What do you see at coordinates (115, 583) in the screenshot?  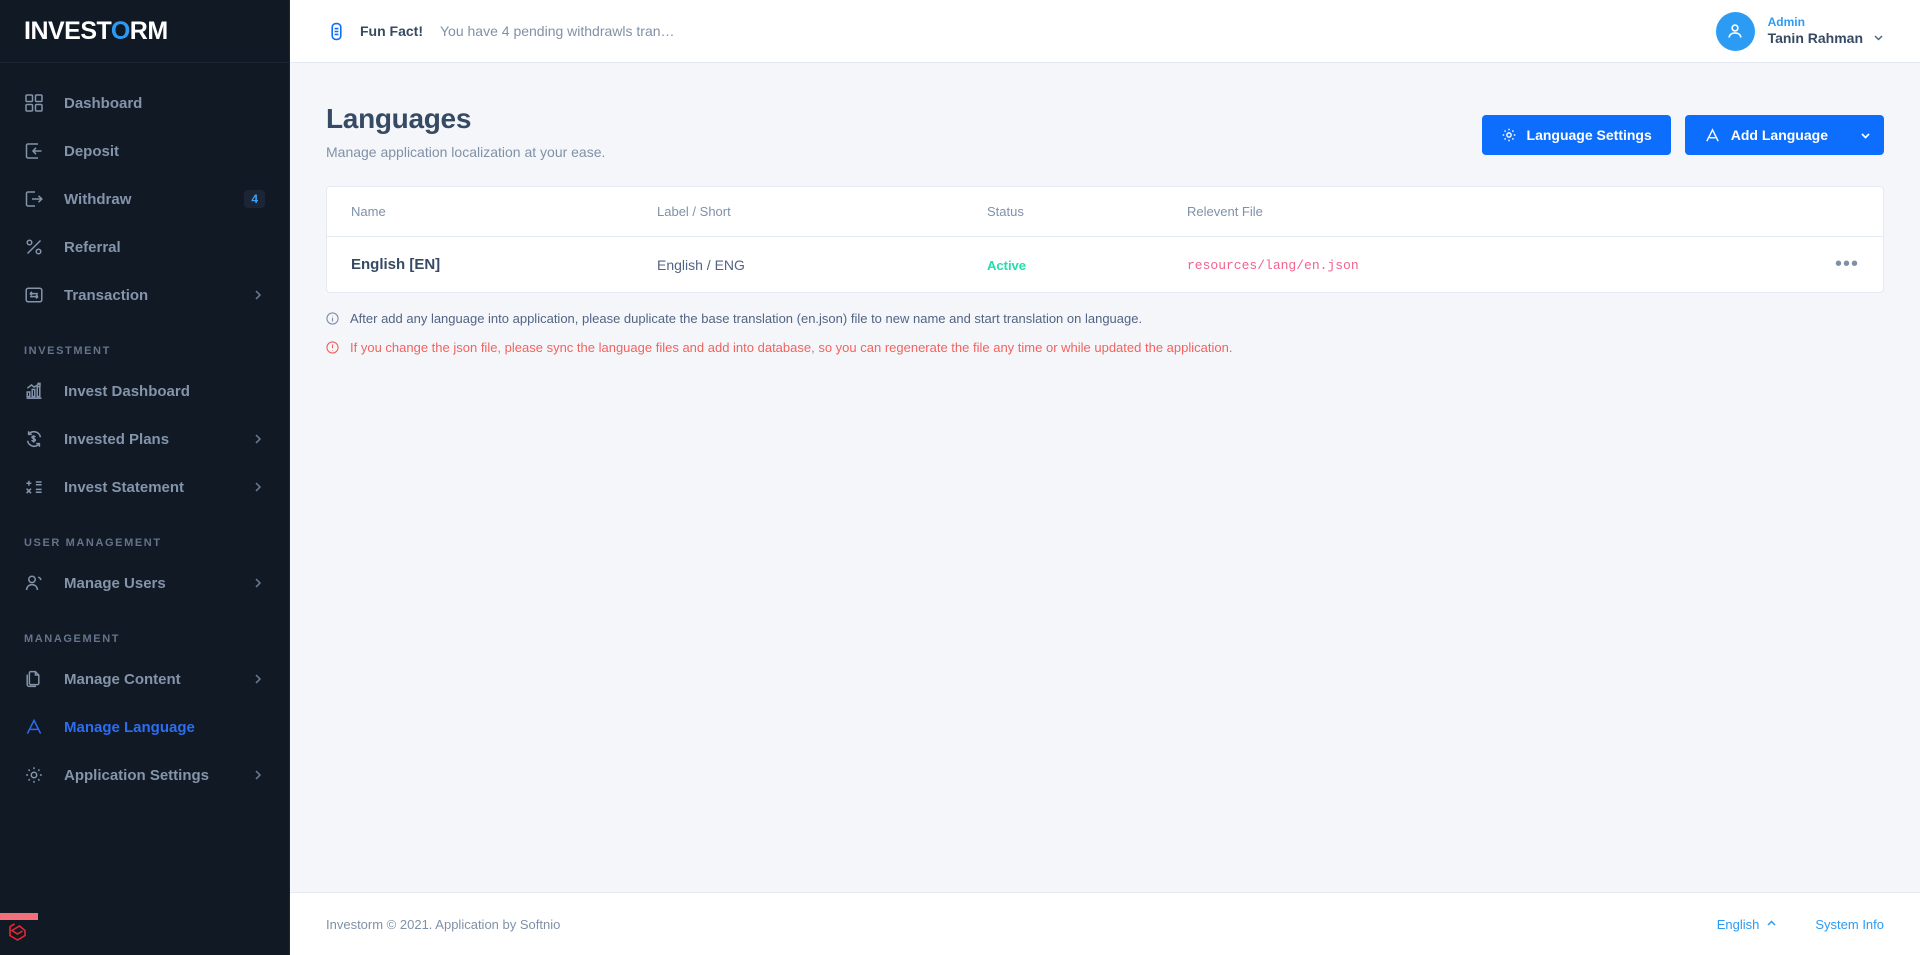 I see `sidebar-item-label: Manage Users` at bounding box center [115, 583].